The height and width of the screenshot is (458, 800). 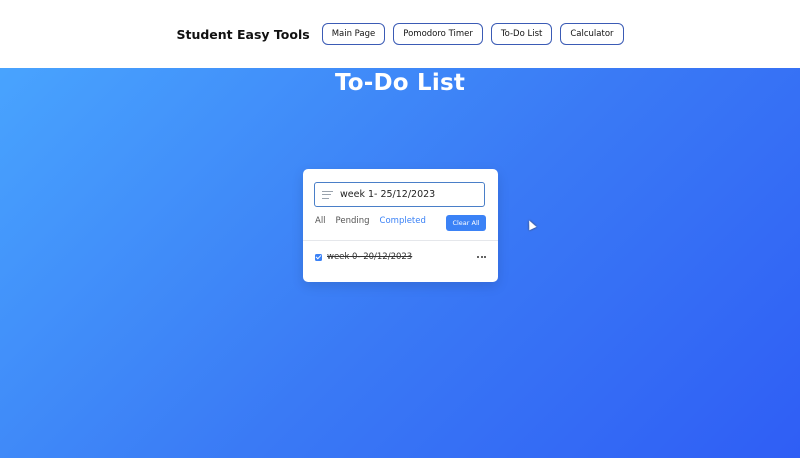 What do you see at coordinates (353, 34) in the screenshot?
I see `nav-main-page-button: Main Page` at bounding box center [353, 34].